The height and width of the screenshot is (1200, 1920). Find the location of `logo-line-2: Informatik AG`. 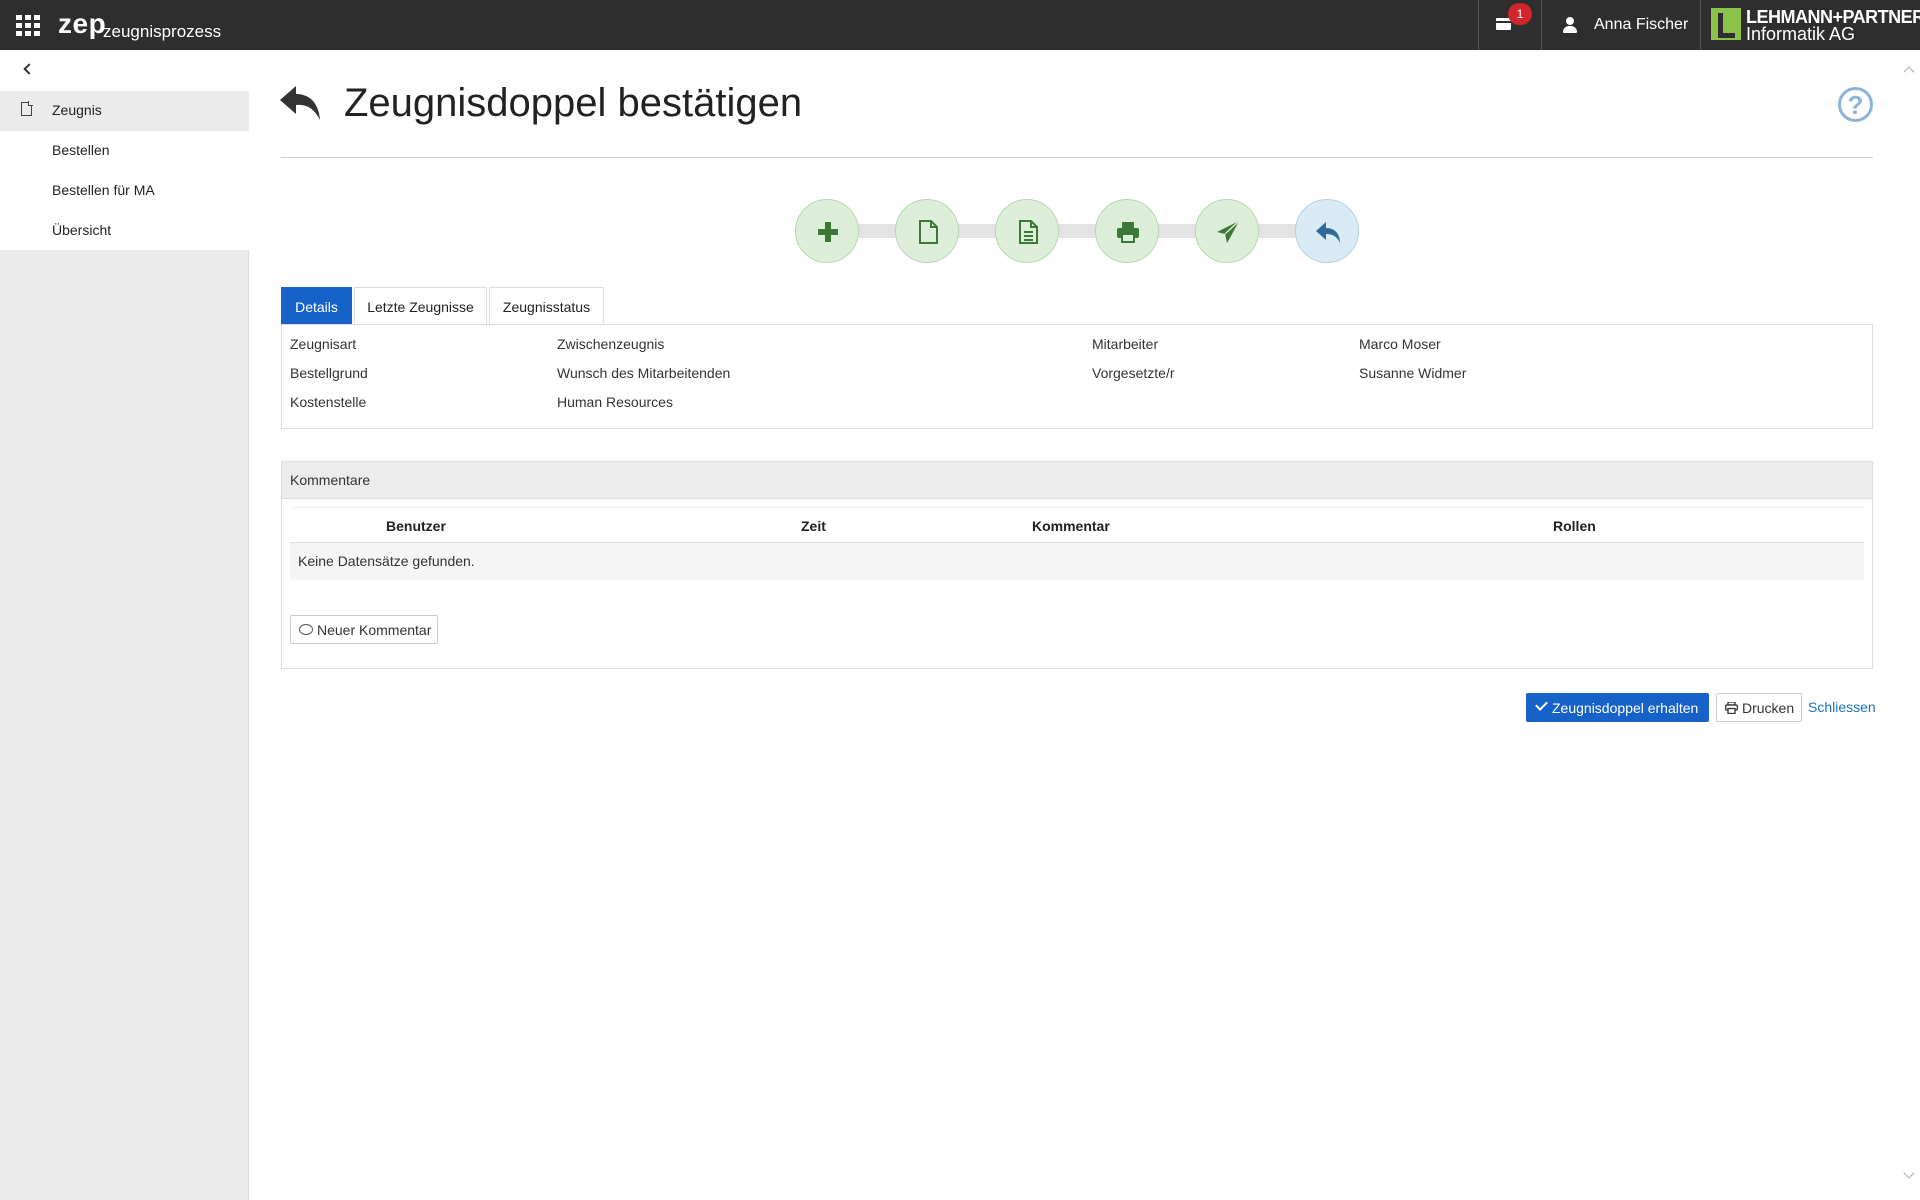

logo-line-2: Informatik AG is located at coordinates (1801, 34).